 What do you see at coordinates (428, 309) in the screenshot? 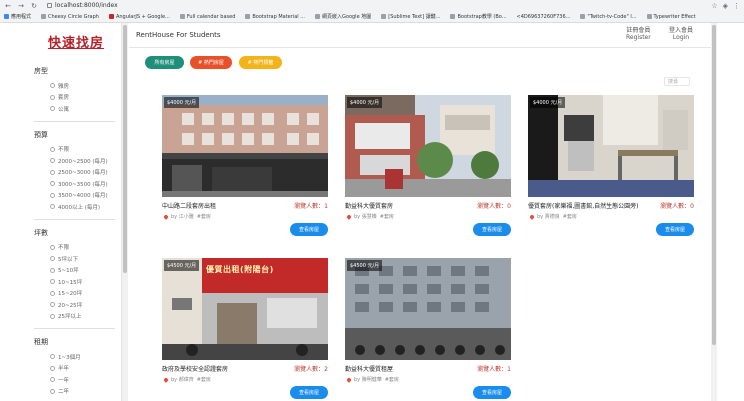
I see `house-photo: $4500 元/月` at bounding box center [428, 309].